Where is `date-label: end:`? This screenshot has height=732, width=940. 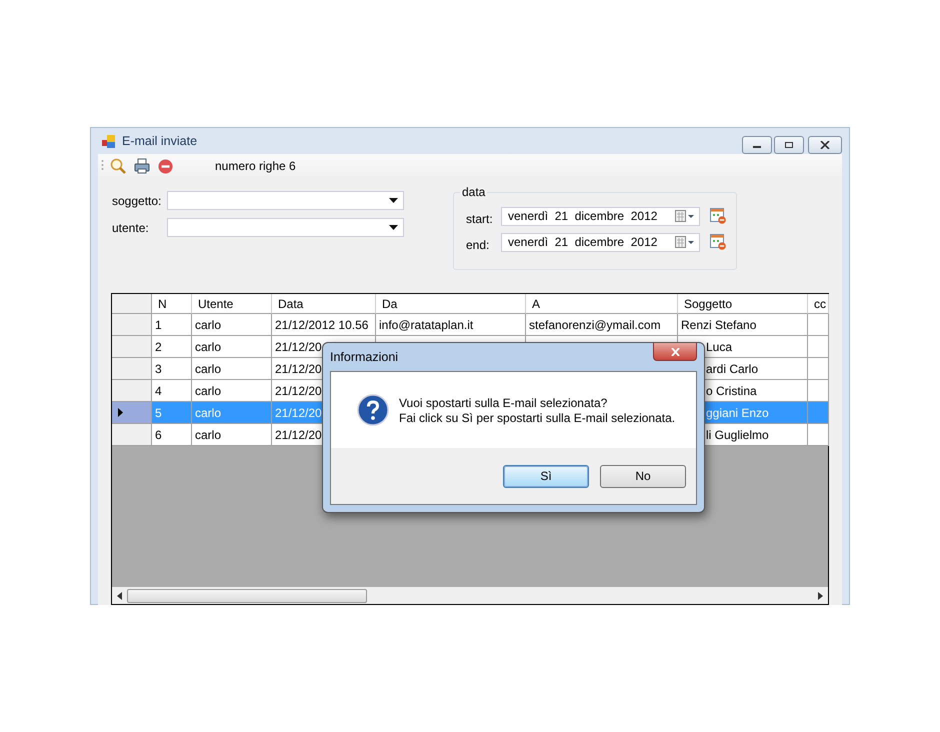
date-label: end: is located at coordinates (478, 245).